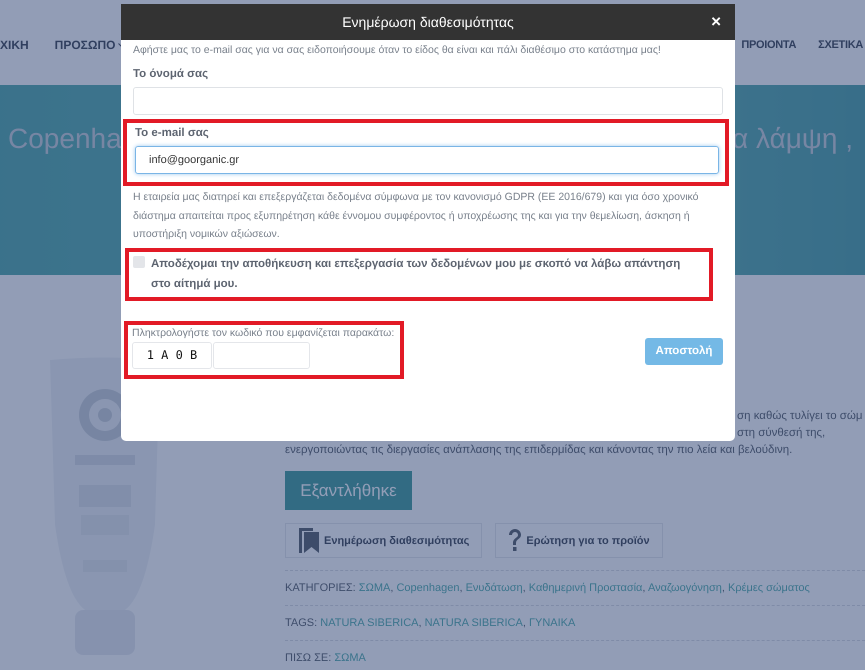 The width and height of the screenshot is (865, 670). What do you see at coordinates (769, 588) in the screenshot?
I see `meta-link: Κρέμες σώματος` at bounding box center [769, 588].